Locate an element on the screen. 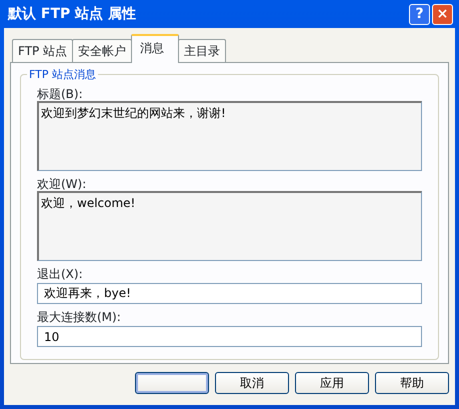  dialog-button is located at coordinates (172, 383).